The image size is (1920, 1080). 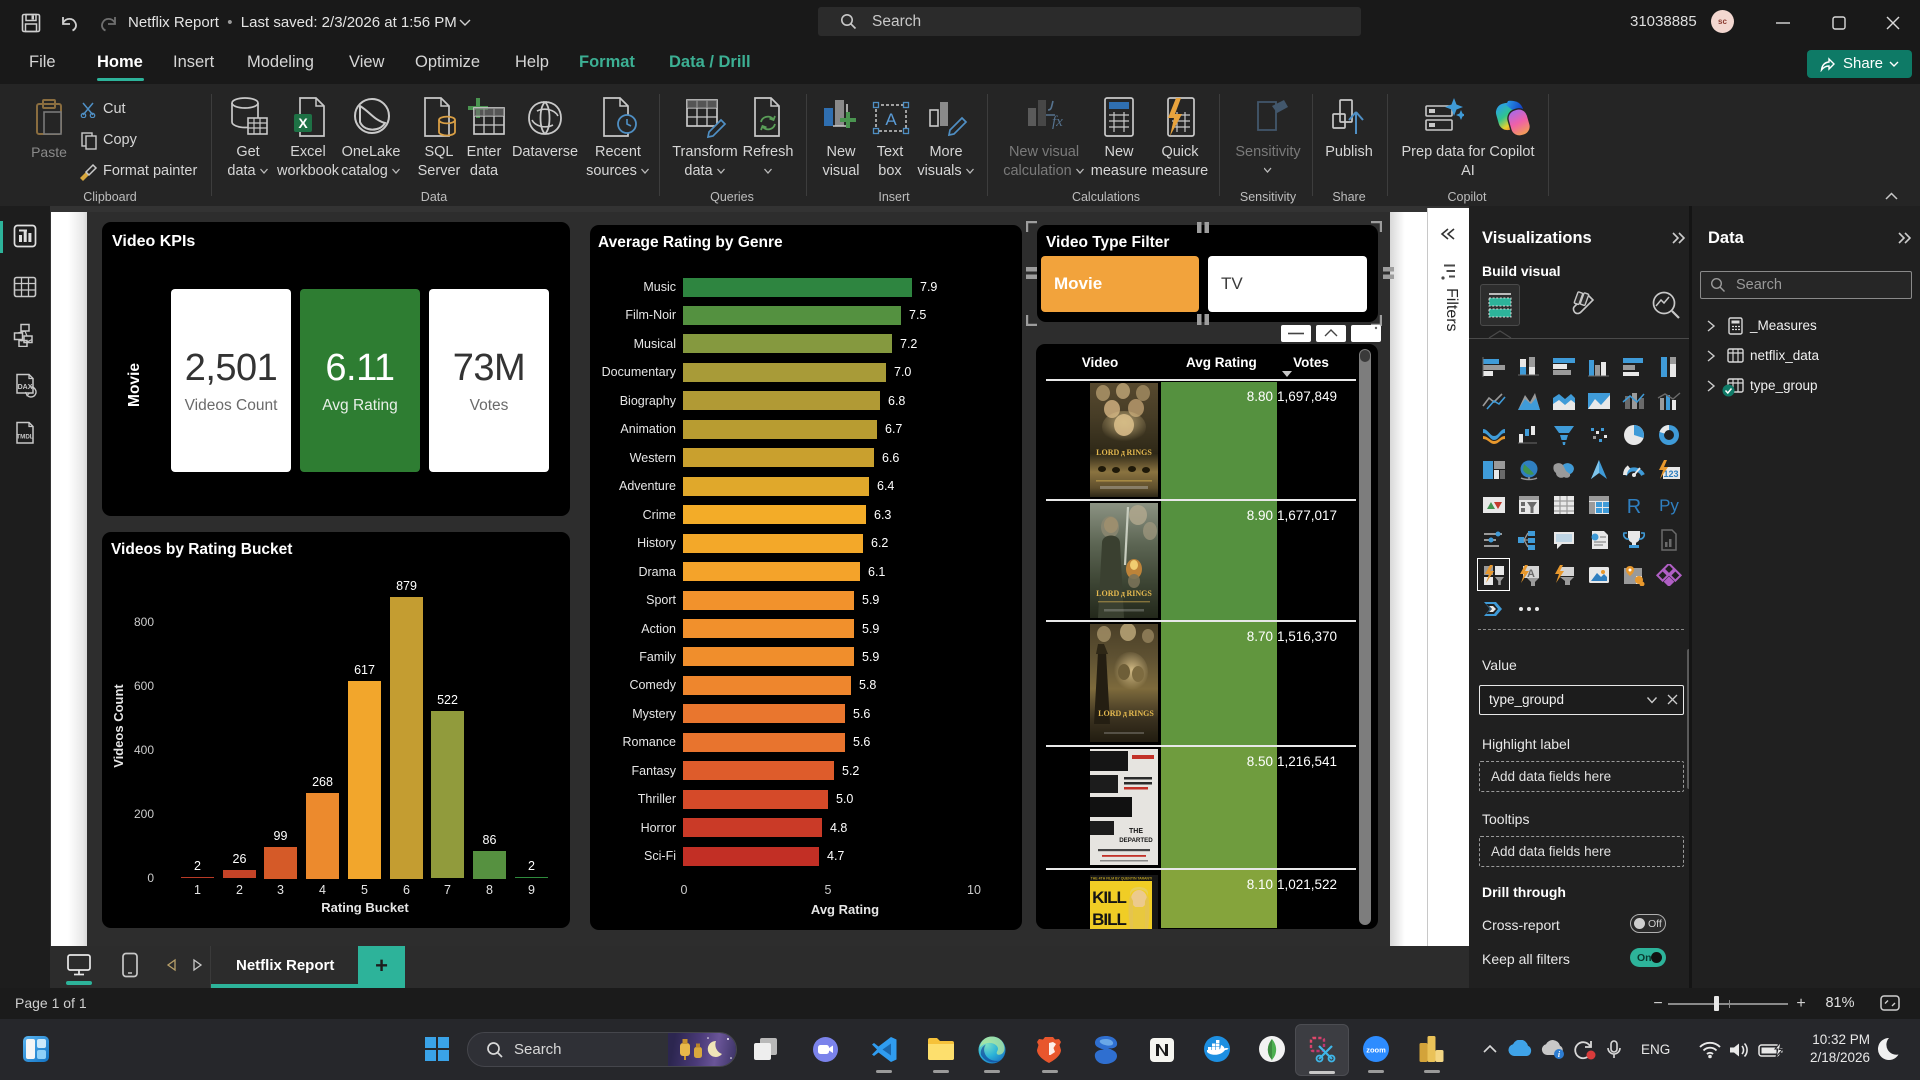 I want to click on svg-text: zoom, so click(x=1376, y=1050).